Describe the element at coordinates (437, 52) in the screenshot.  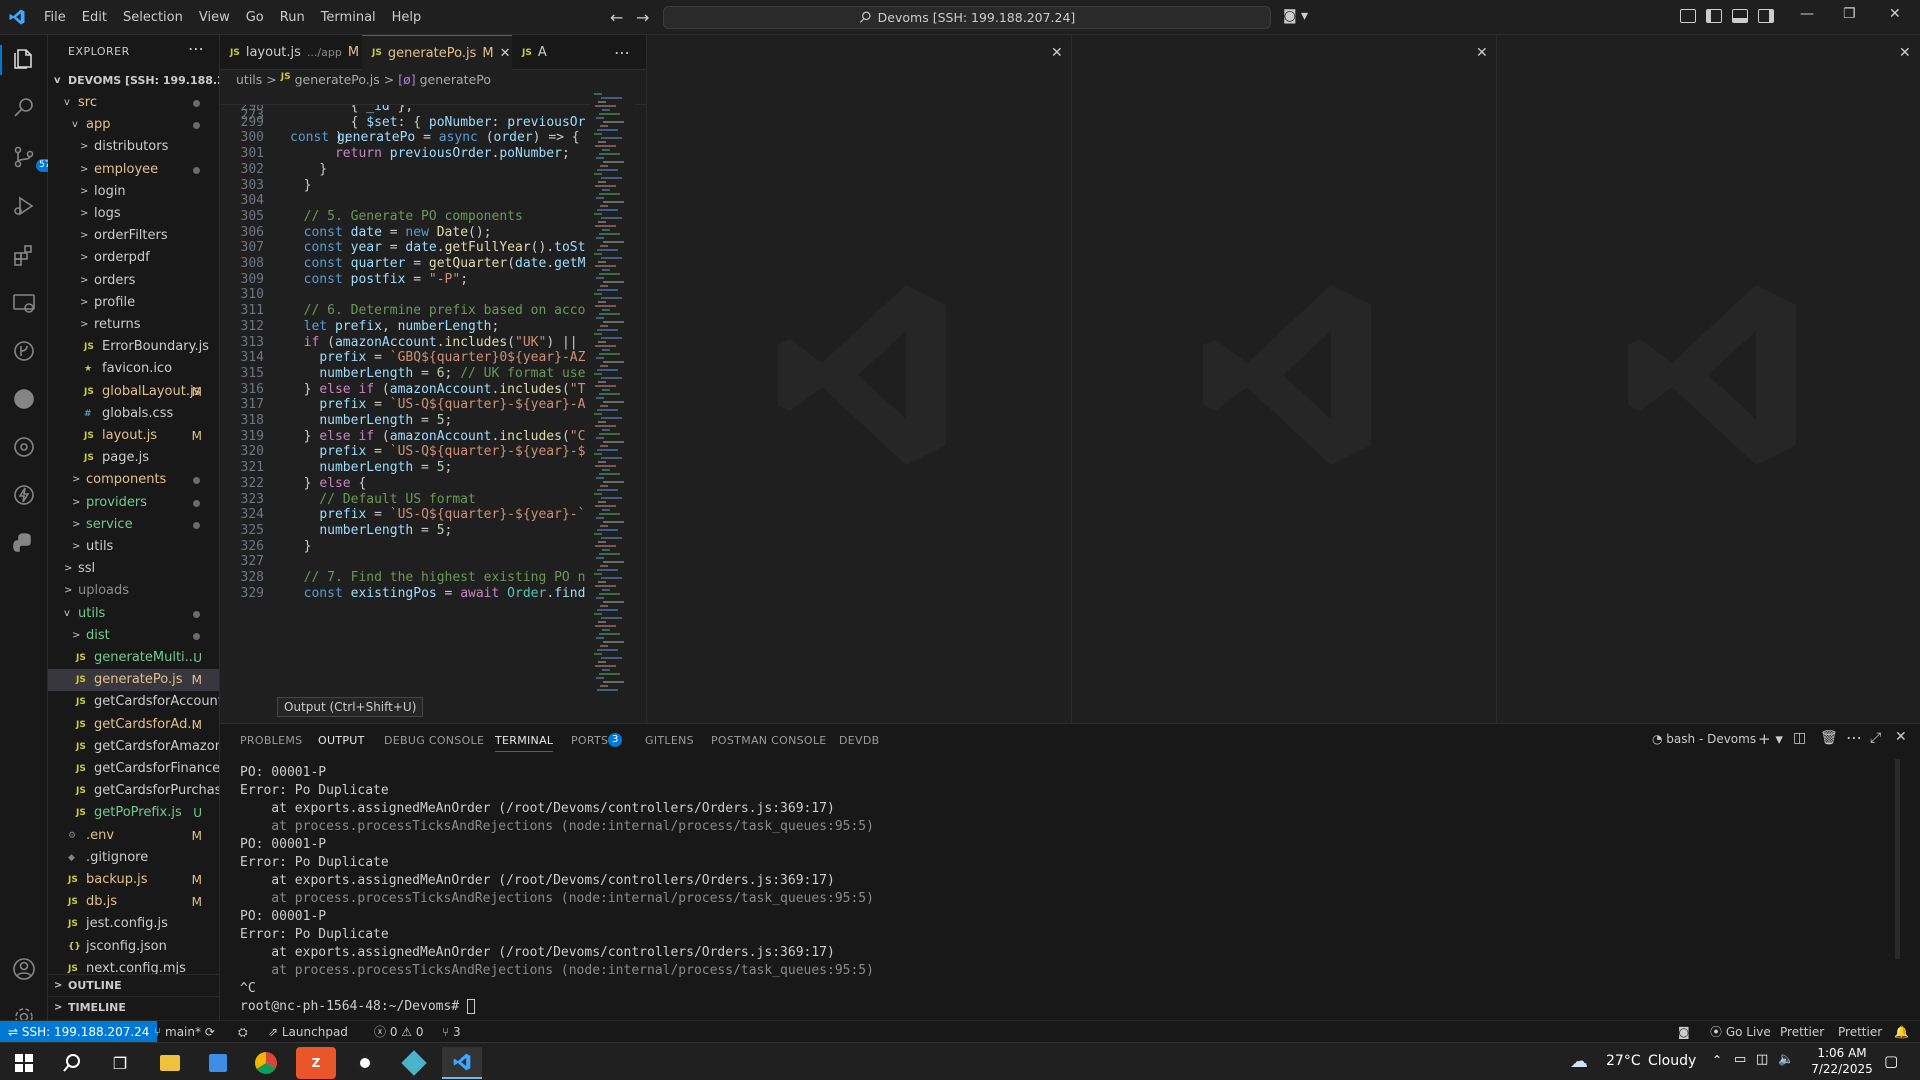
I see `tab-generatepo-js: JS generatePo.js M ✕` at that location.